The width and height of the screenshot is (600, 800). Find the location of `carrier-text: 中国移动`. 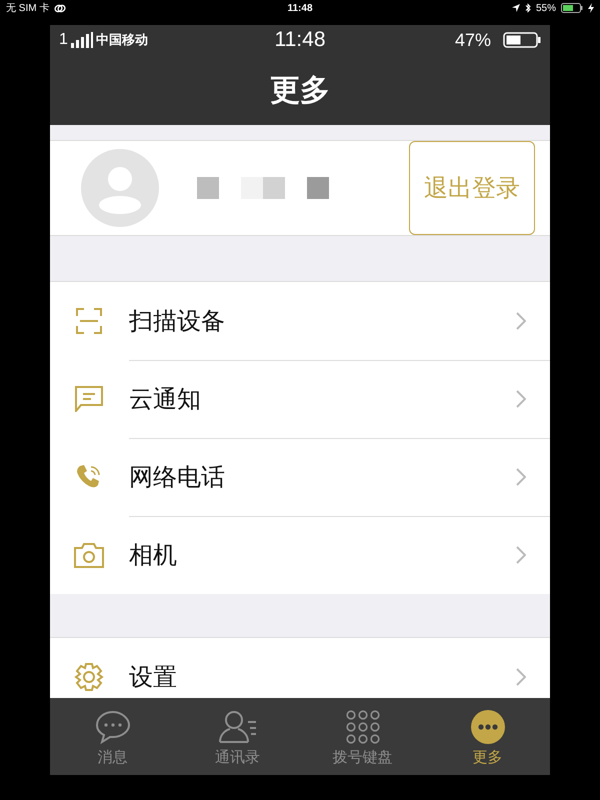

carrier-text: 中国移动 is located at coordinates (122, 40).